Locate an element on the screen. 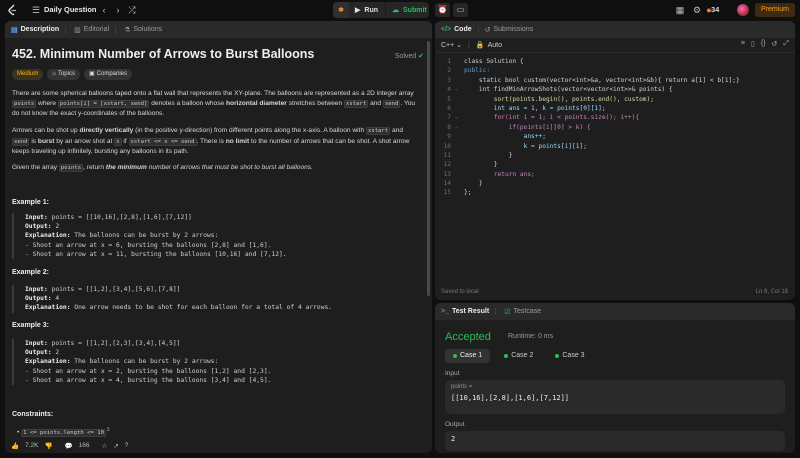  tab-description-label: Description is located at coordinates (40, 29).